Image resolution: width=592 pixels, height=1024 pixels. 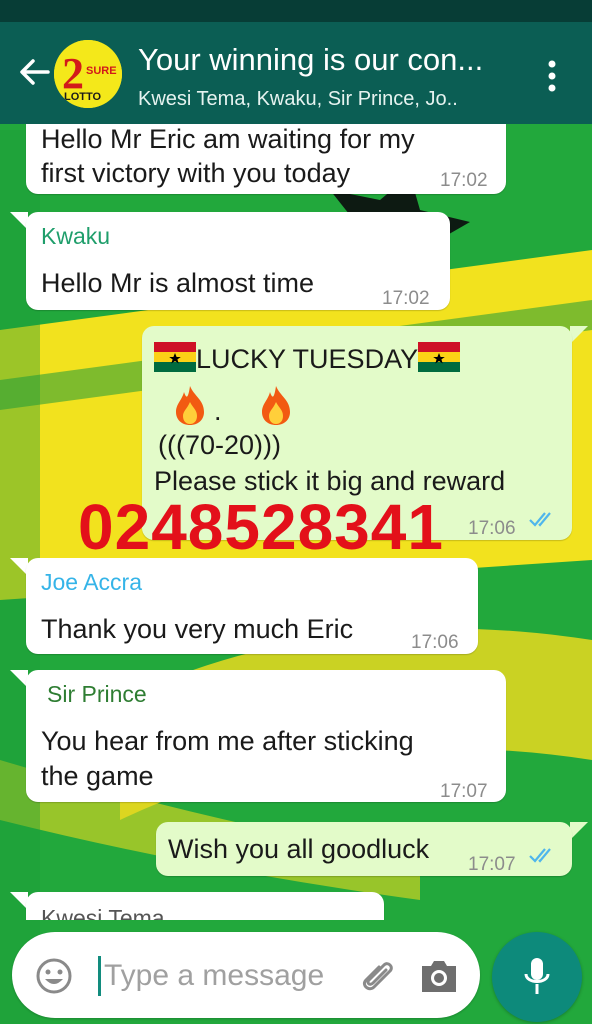 What do you see at coordinates (197, 629) in the screenshot?
I see `message-text: Thank you very much Eric` at bounding box center [197, 629].